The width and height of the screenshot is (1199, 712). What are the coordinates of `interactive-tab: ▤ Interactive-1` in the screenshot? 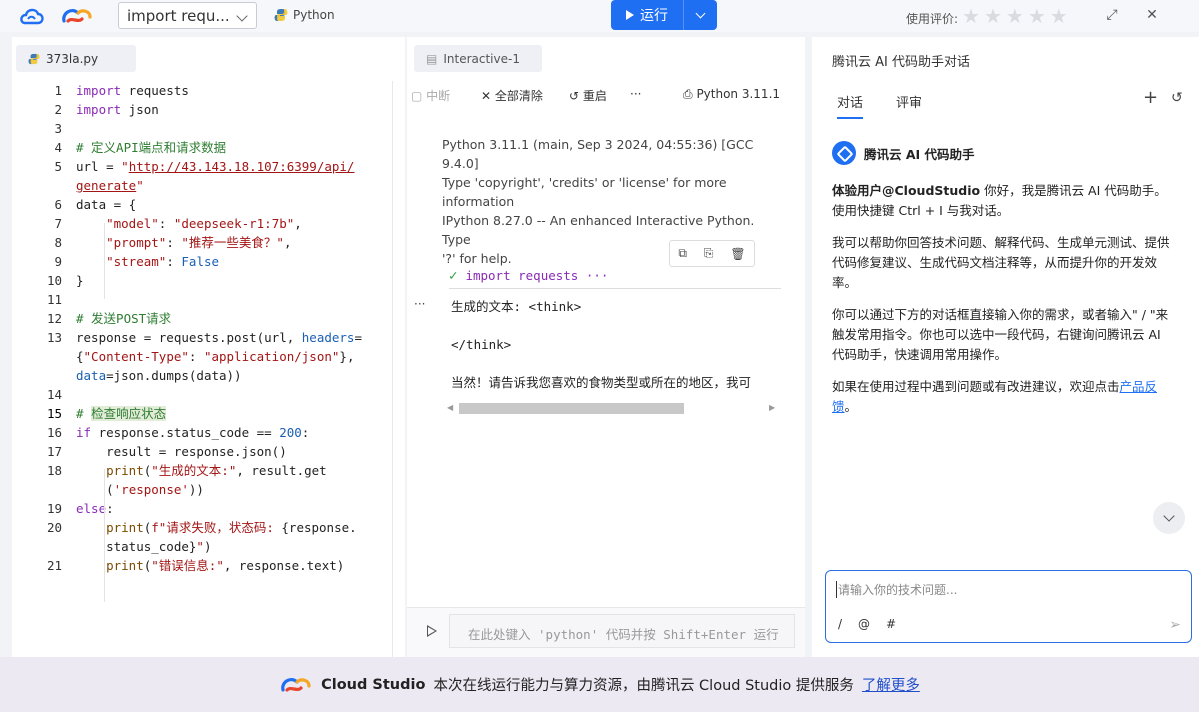 It's located at (478, 58).